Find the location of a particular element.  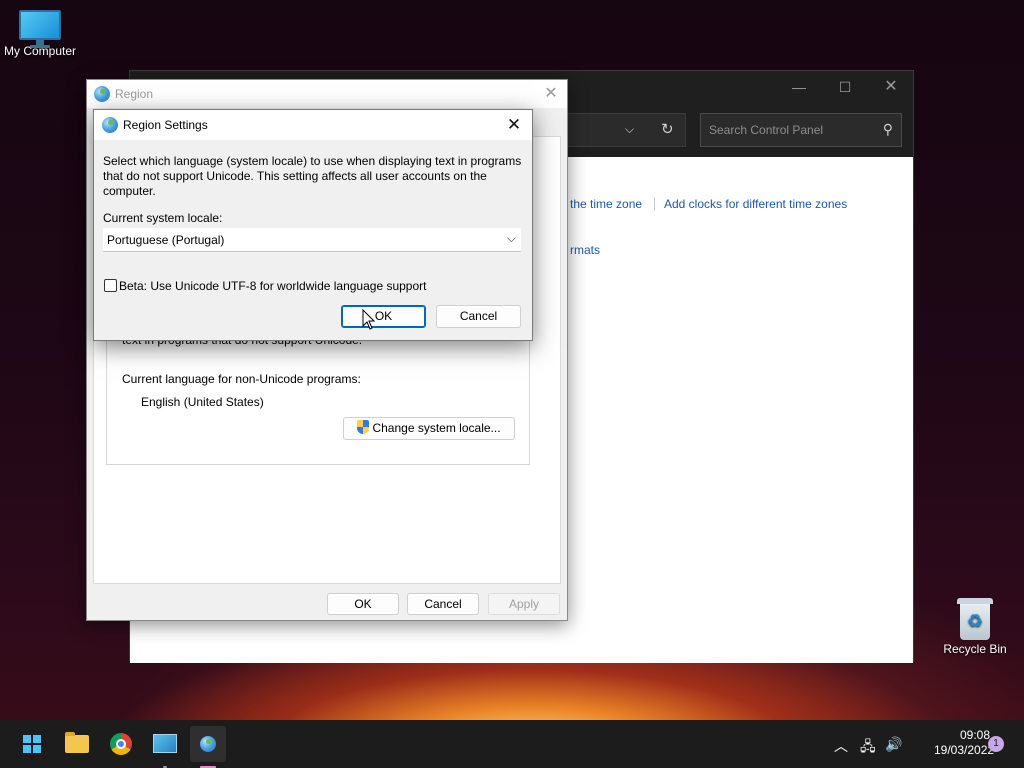

region-titlebar: Region ✕ is located at coordinates (327, 94).